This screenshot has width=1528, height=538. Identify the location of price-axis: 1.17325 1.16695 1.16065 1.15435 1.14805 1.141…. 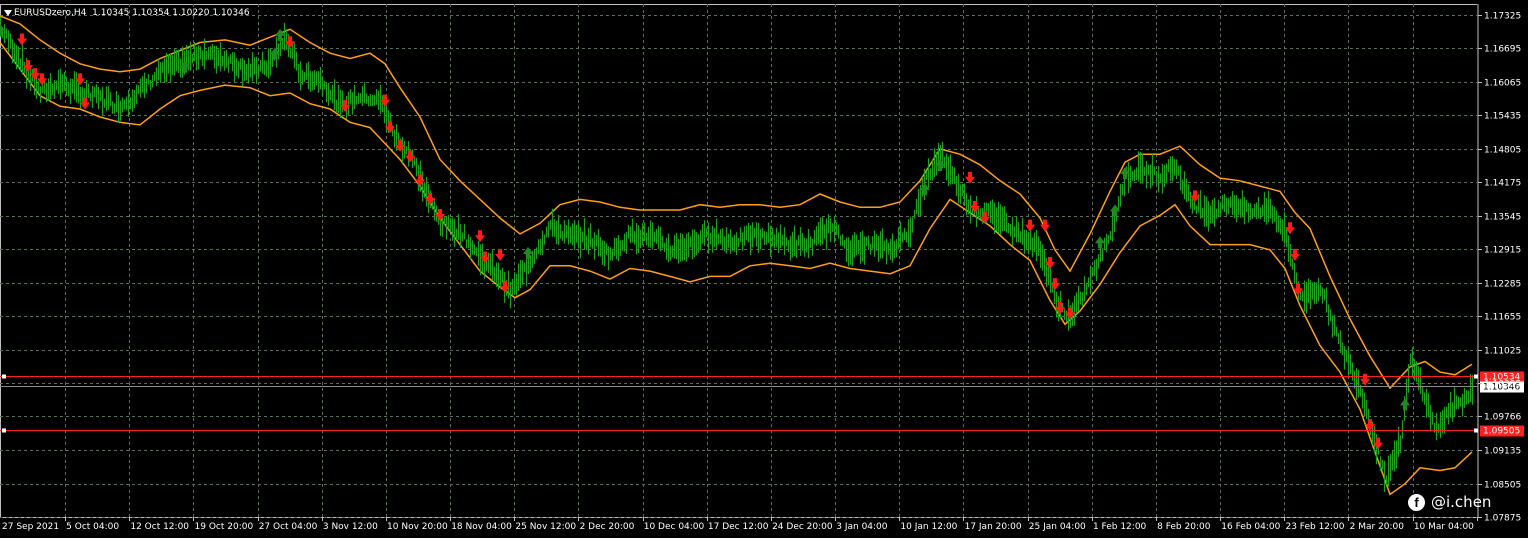
(1499, 268).